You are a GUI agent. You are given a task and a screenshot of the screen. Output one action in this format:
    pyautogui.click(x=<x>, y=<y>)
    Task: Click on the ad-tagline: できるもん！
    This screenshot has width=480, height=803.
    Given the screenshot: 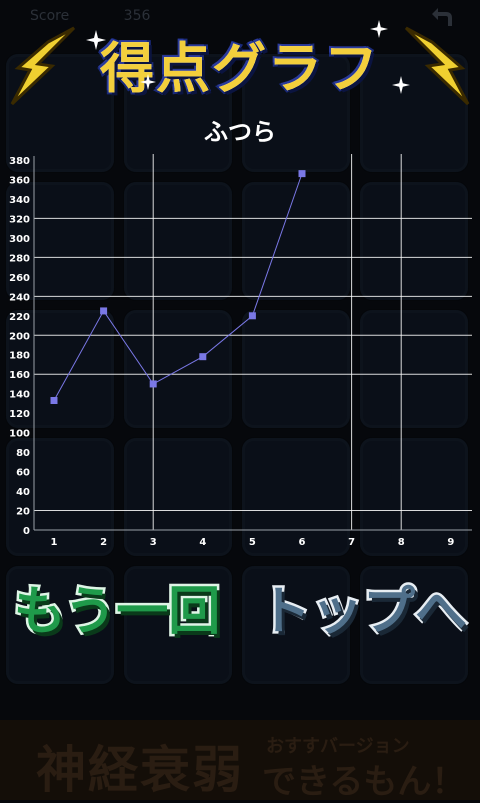 What is the action you would take?
    pyautogui.click(x=364, y=782)
    